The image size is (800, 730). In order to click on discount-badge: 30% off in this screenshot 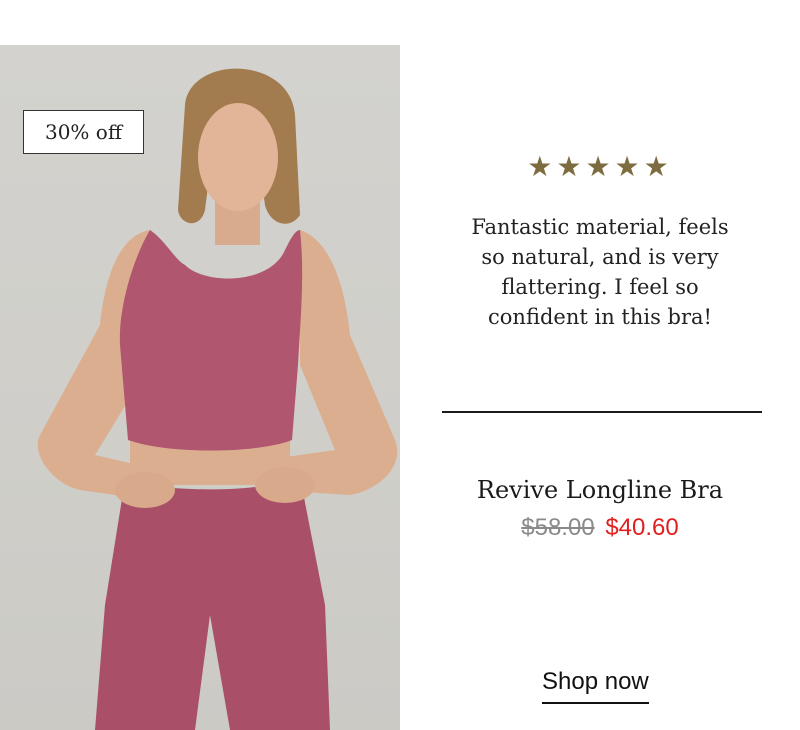, I will do `click(83, 132)`.